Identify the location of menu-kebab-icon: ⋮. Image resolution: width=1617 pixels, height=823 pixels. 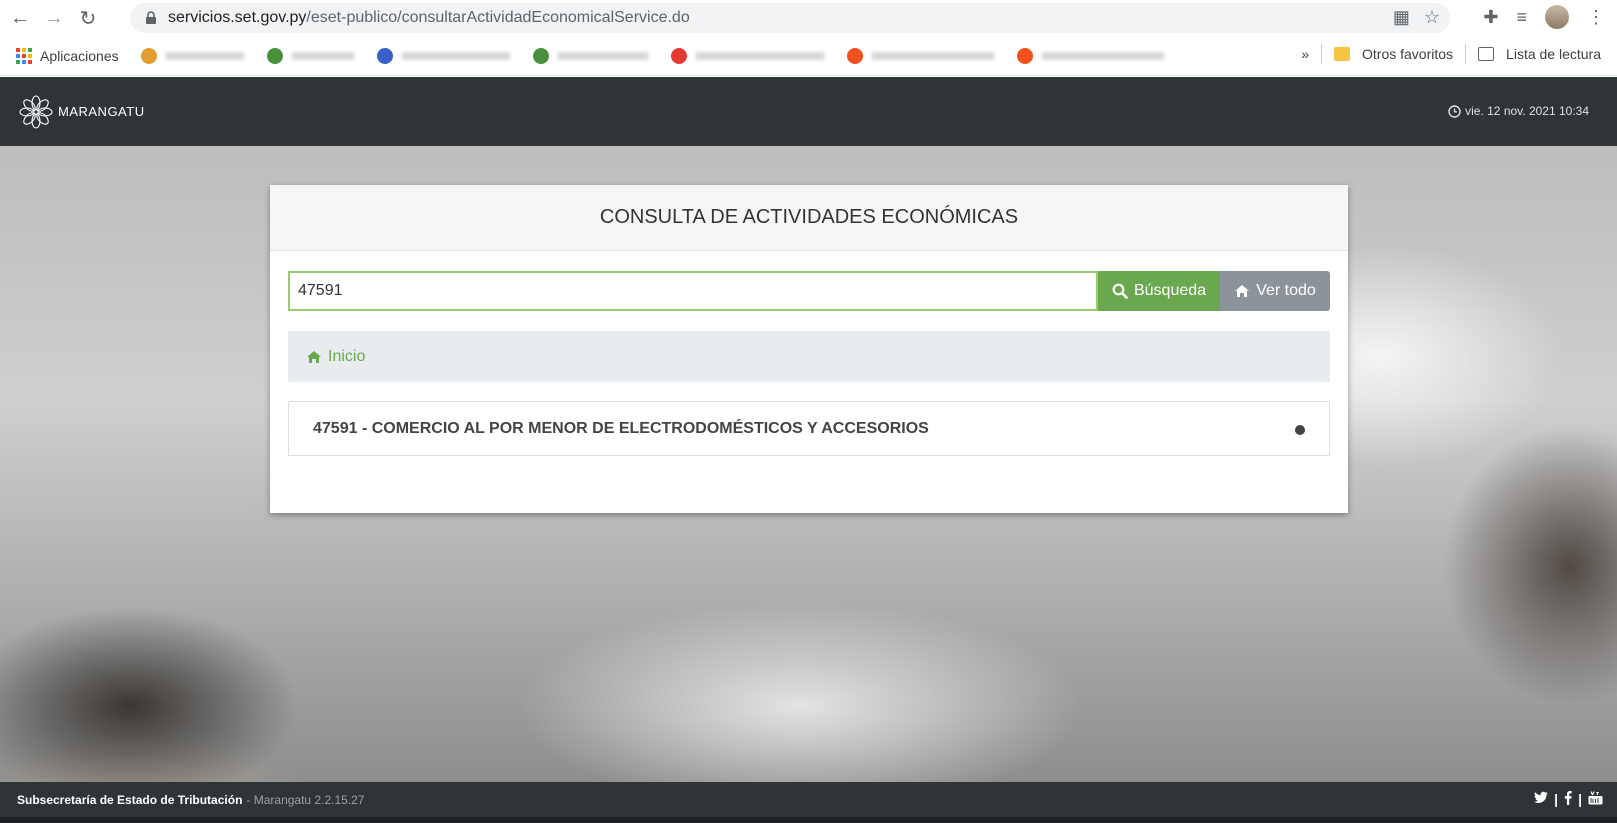
(1596, 17).